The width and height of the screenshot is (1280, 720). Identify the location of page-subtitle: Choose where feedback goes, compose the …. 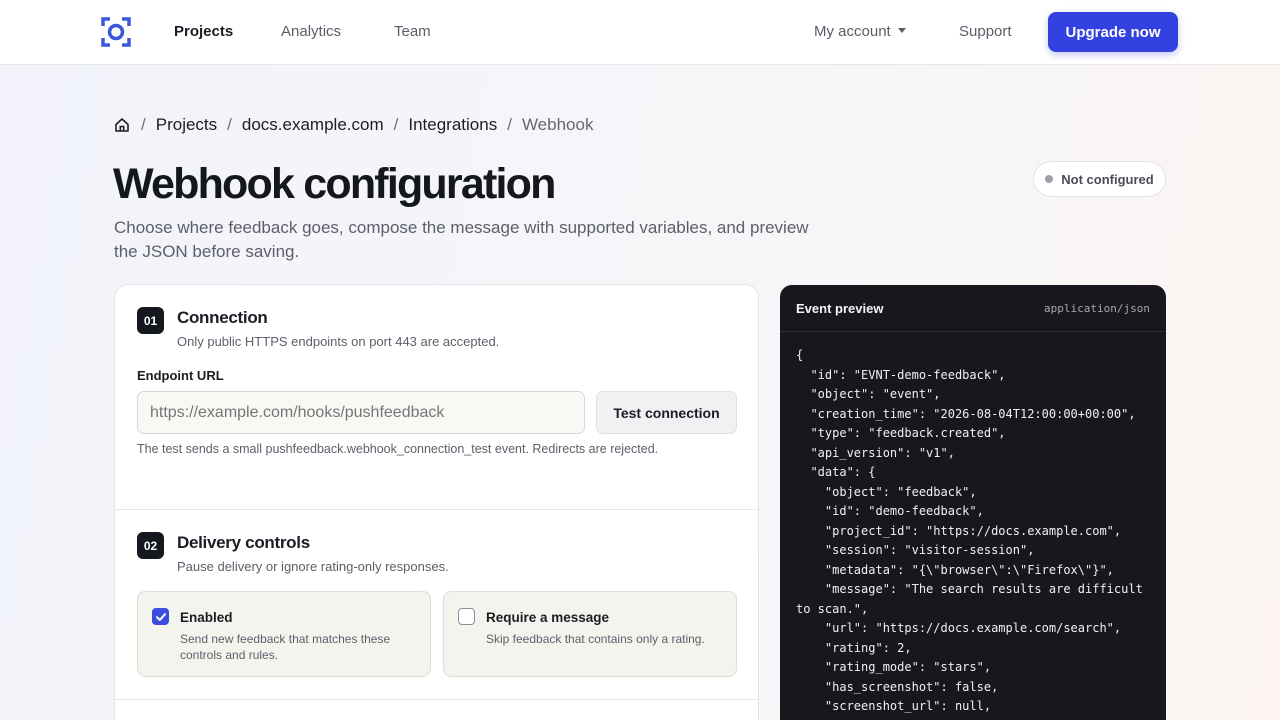
(461, 239).